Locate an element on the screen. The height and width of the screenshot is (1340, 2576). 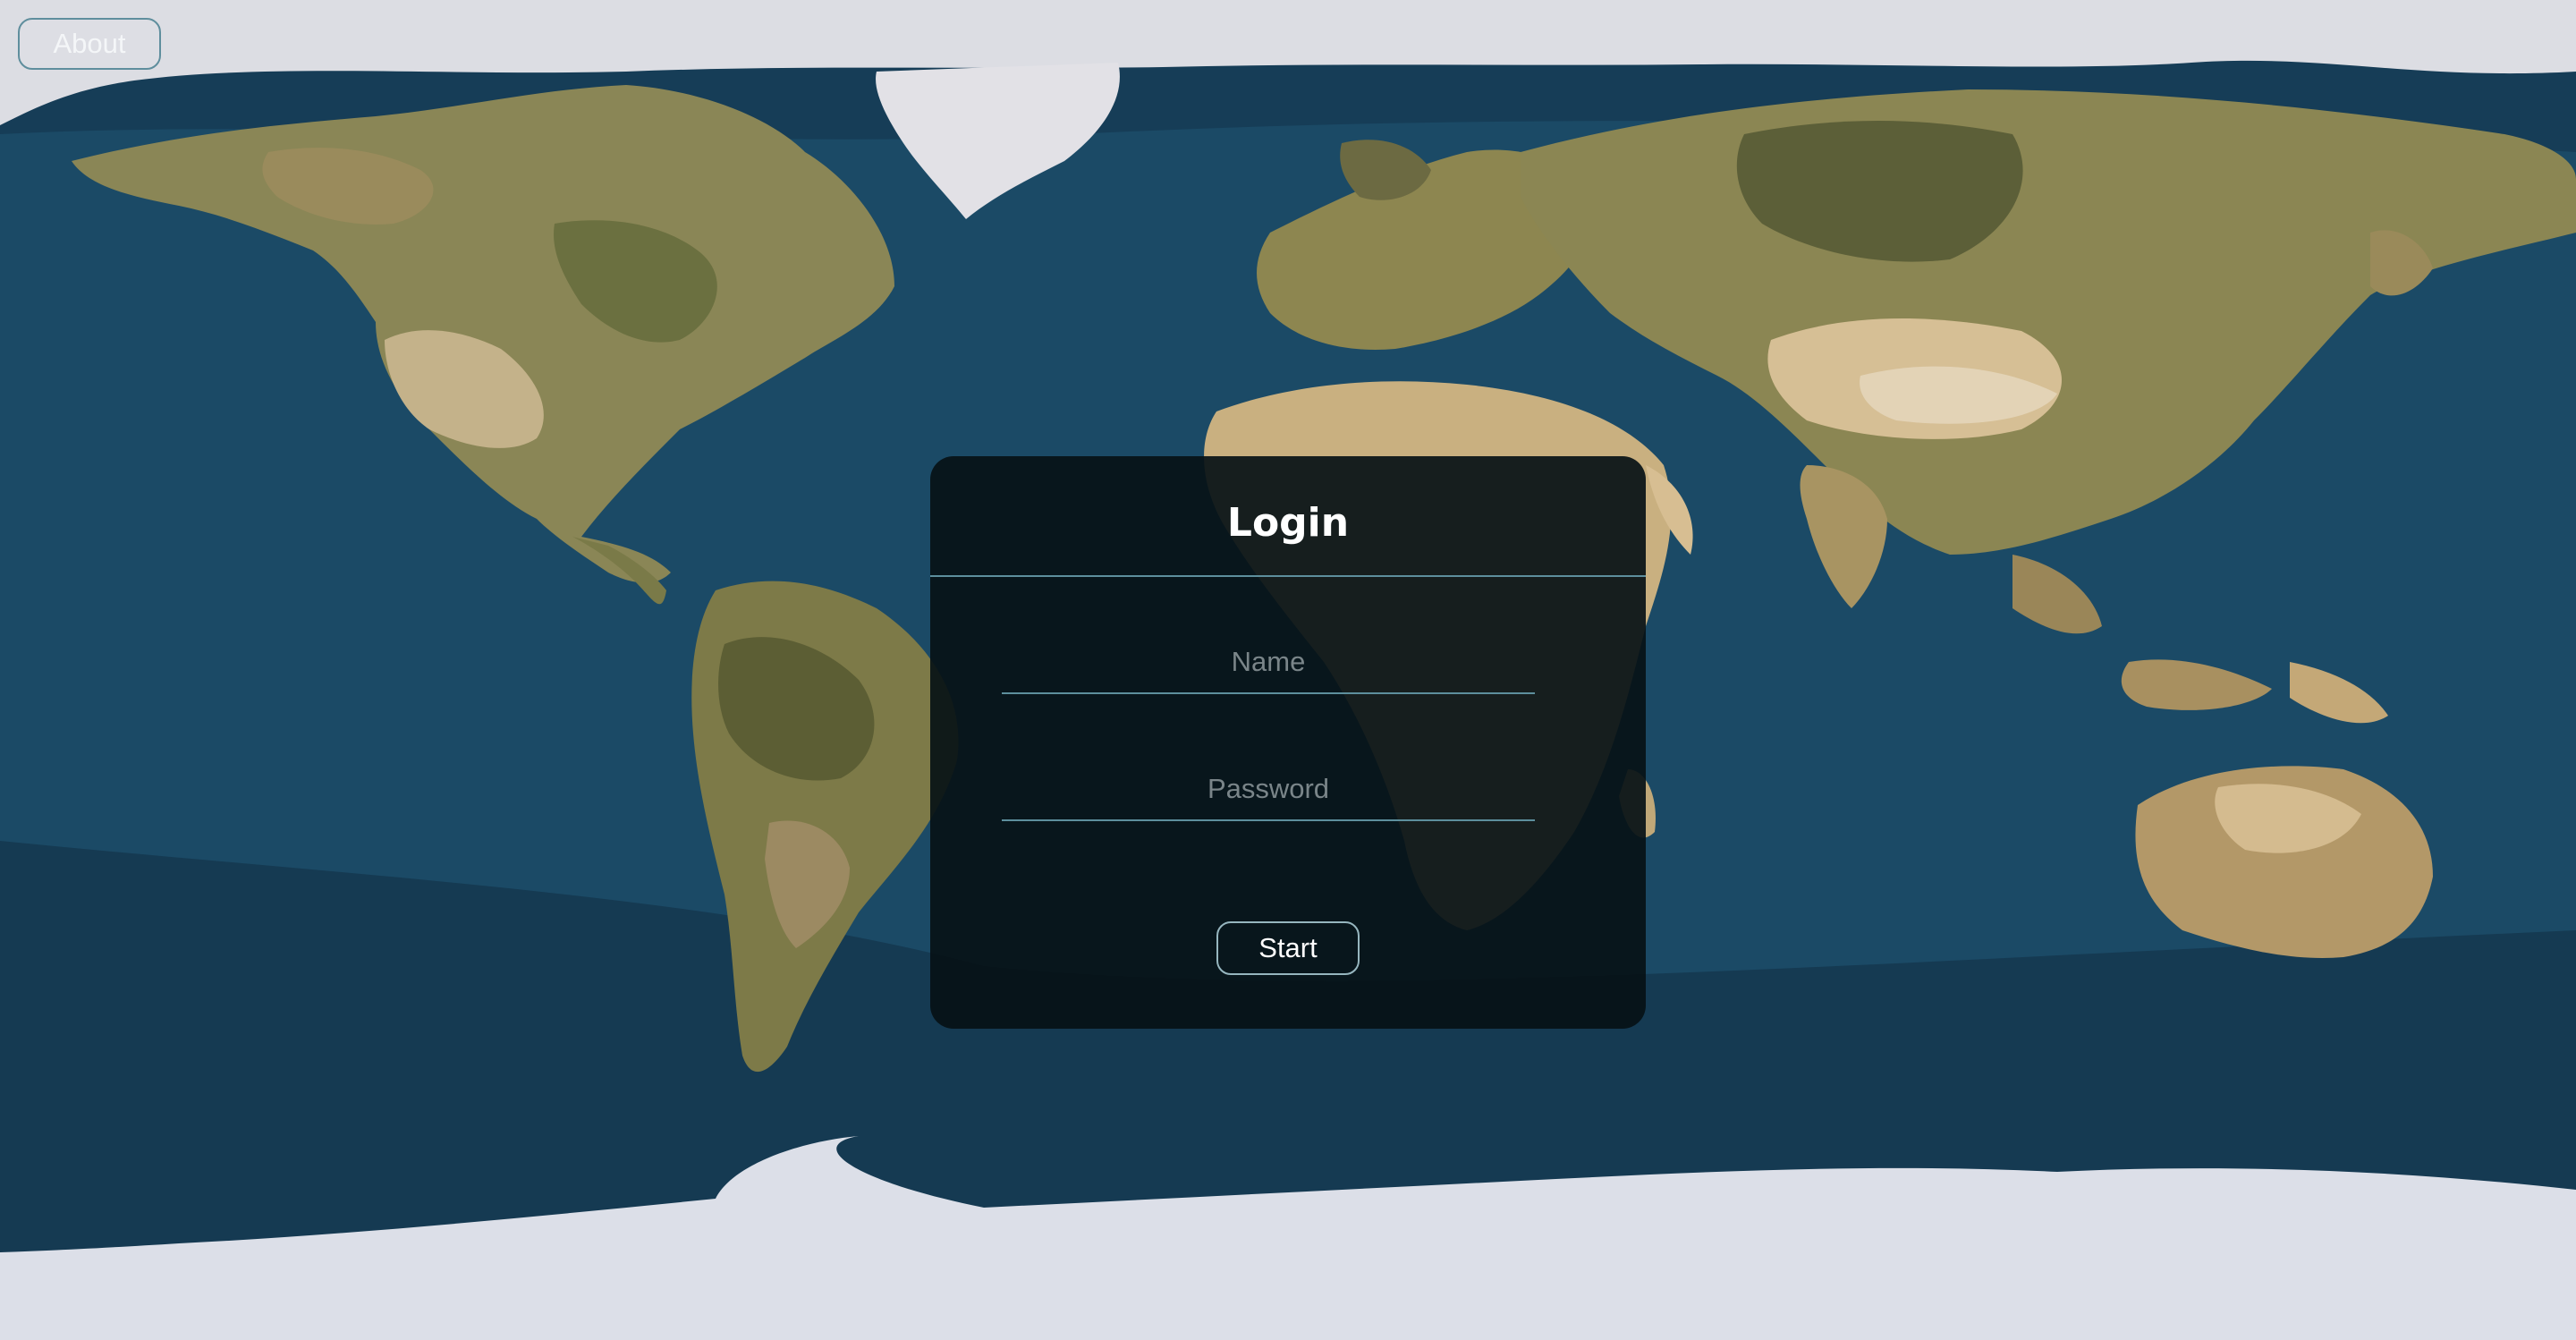
login-card: Login Start is located at coordinates (1288, 742).